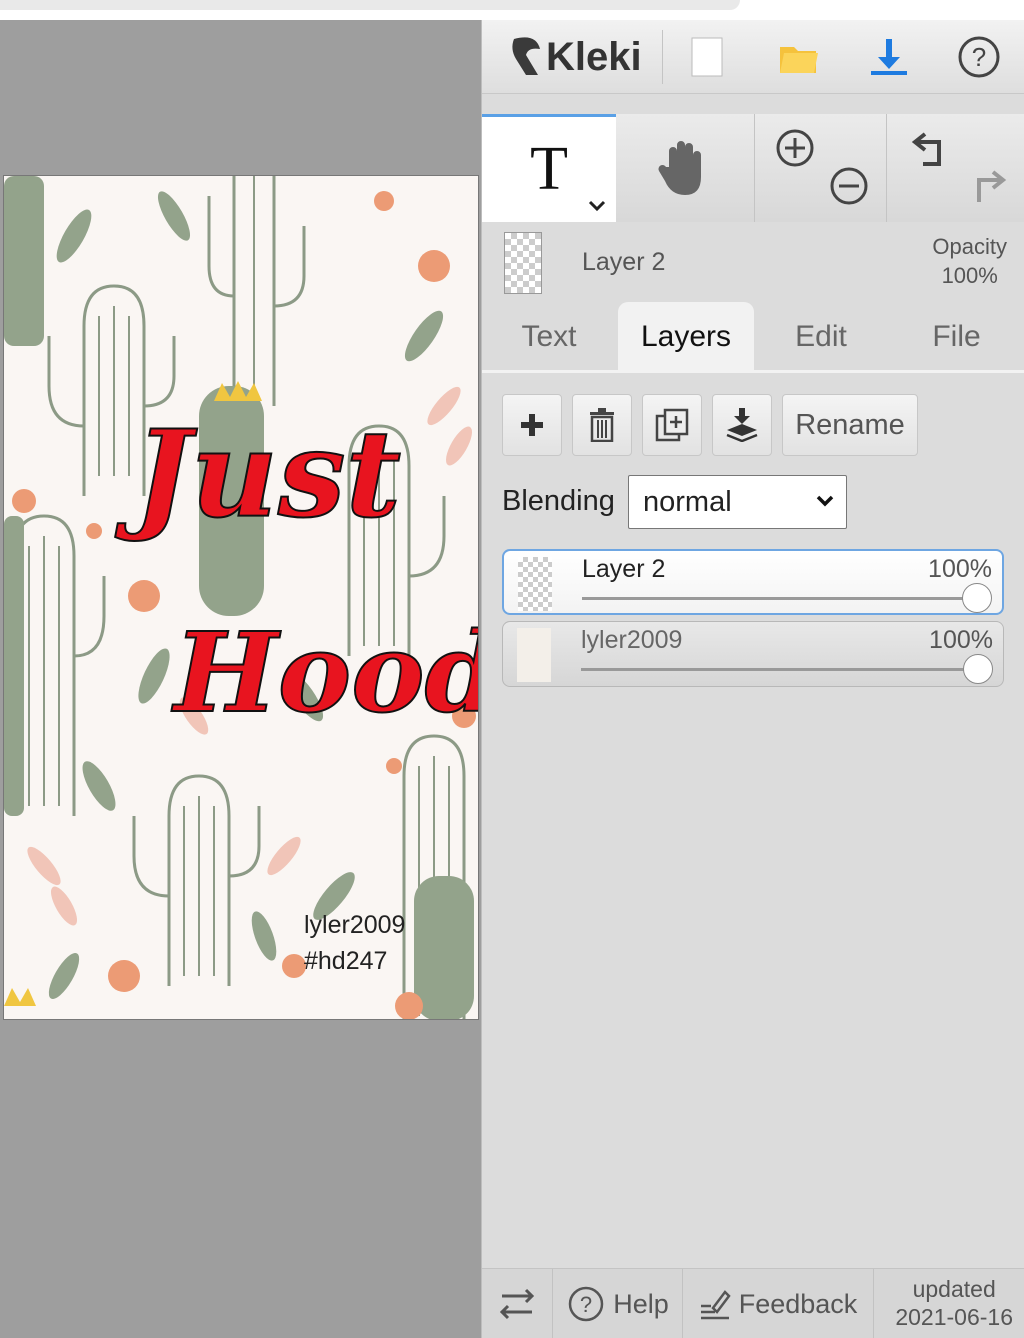 This screenshot has height=1338, width=1024. I want to click on kleki-logo: Kleki, so click(574, 57).